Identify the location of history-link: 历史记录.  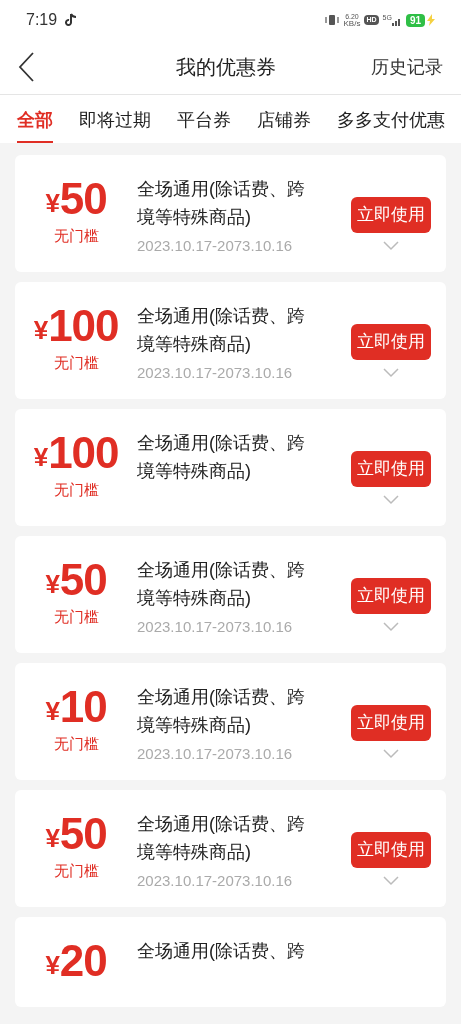
(407, 67).